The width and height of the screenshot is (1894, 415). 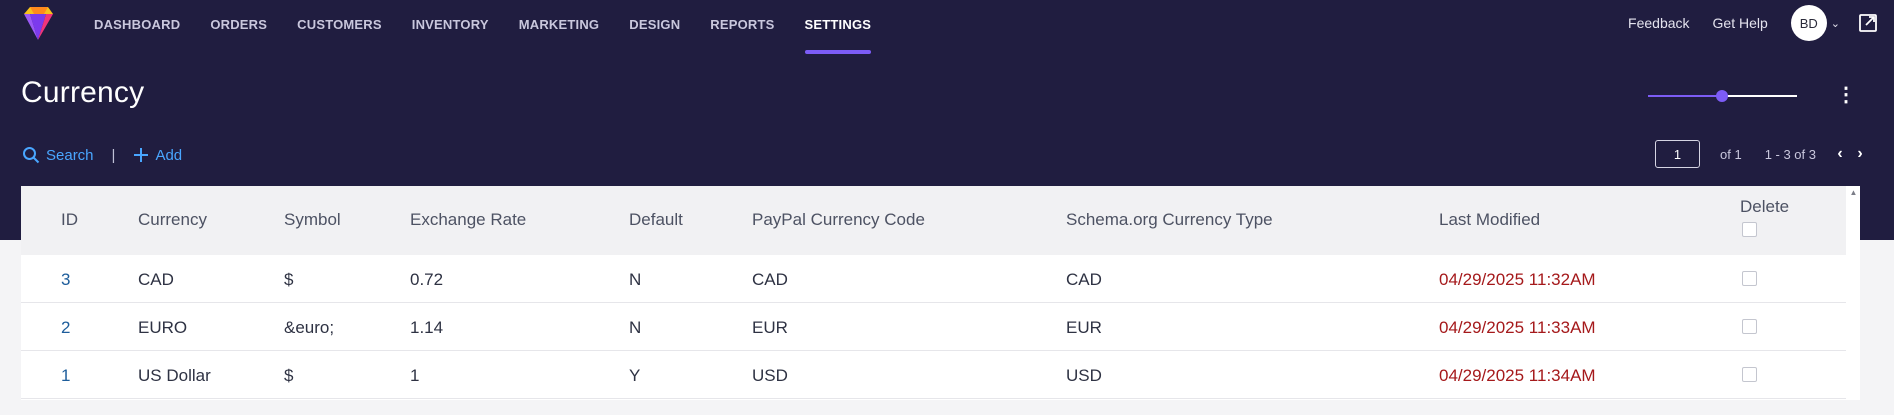 What do you see at coordinates (65, 376) in the screenshot?
I see `row-id-link: 1` at bounding box center [65, 376].